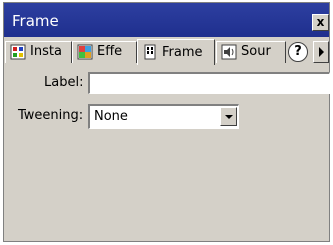 Image resolution: width=333 pixels, height=245 pixels. What do you see at coordinates (256, 51) in the screenshot?
I see `tab-sound-label: Sour` at bounding box center [256, 51].